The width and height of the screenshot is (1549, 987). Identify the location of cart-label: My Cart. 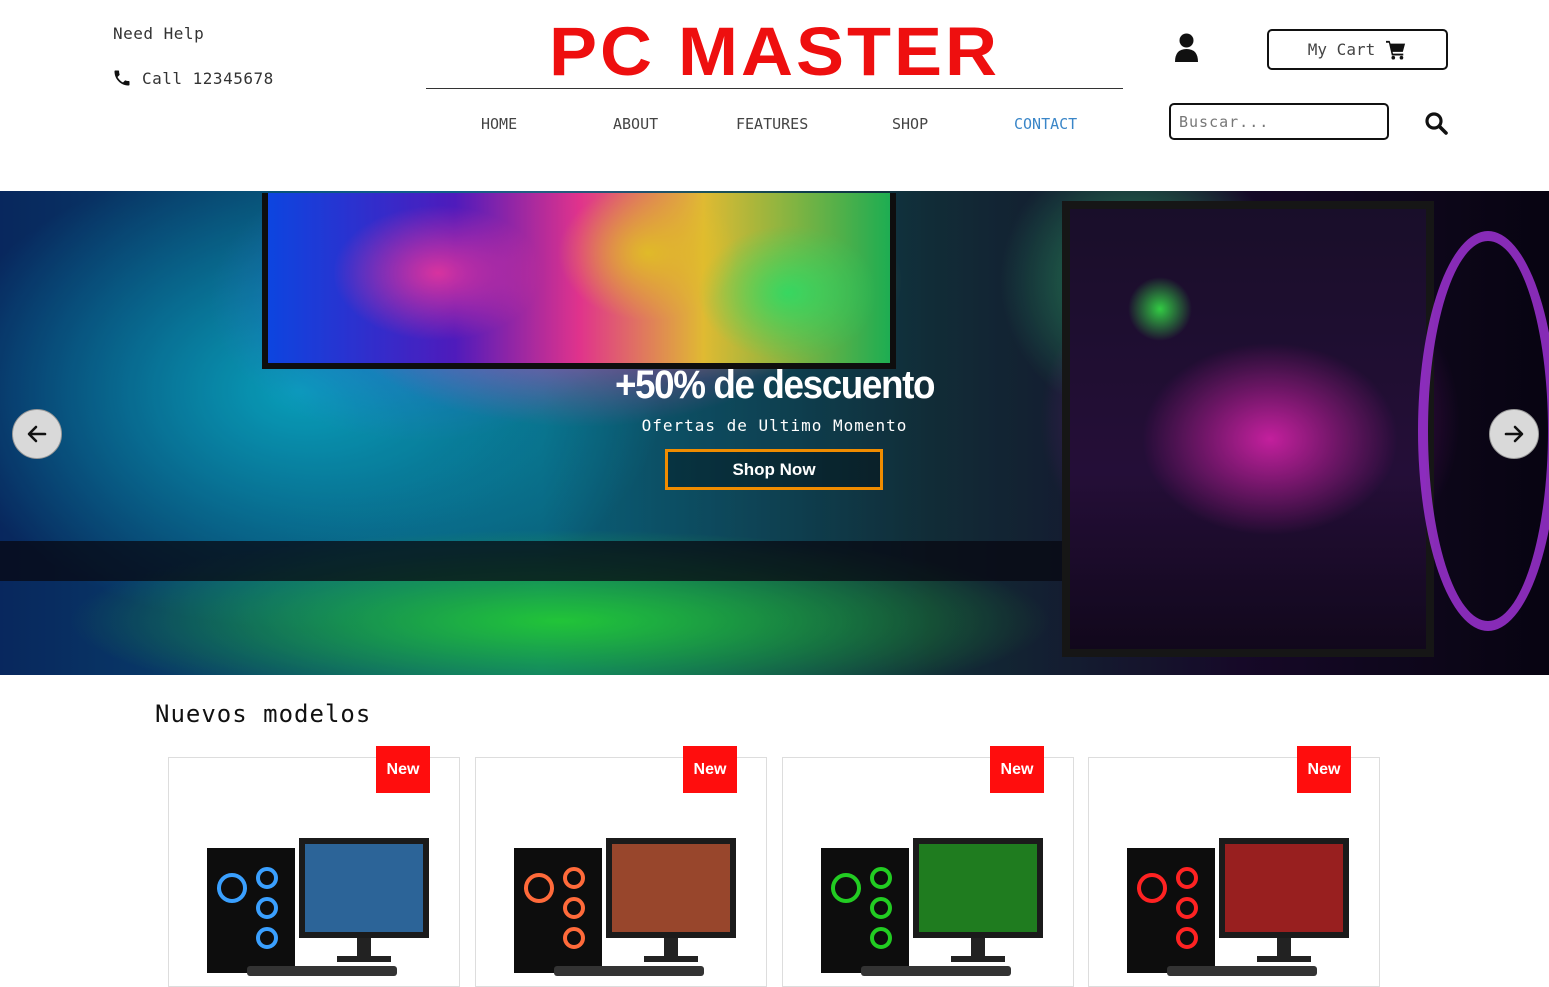
(1341, 49).